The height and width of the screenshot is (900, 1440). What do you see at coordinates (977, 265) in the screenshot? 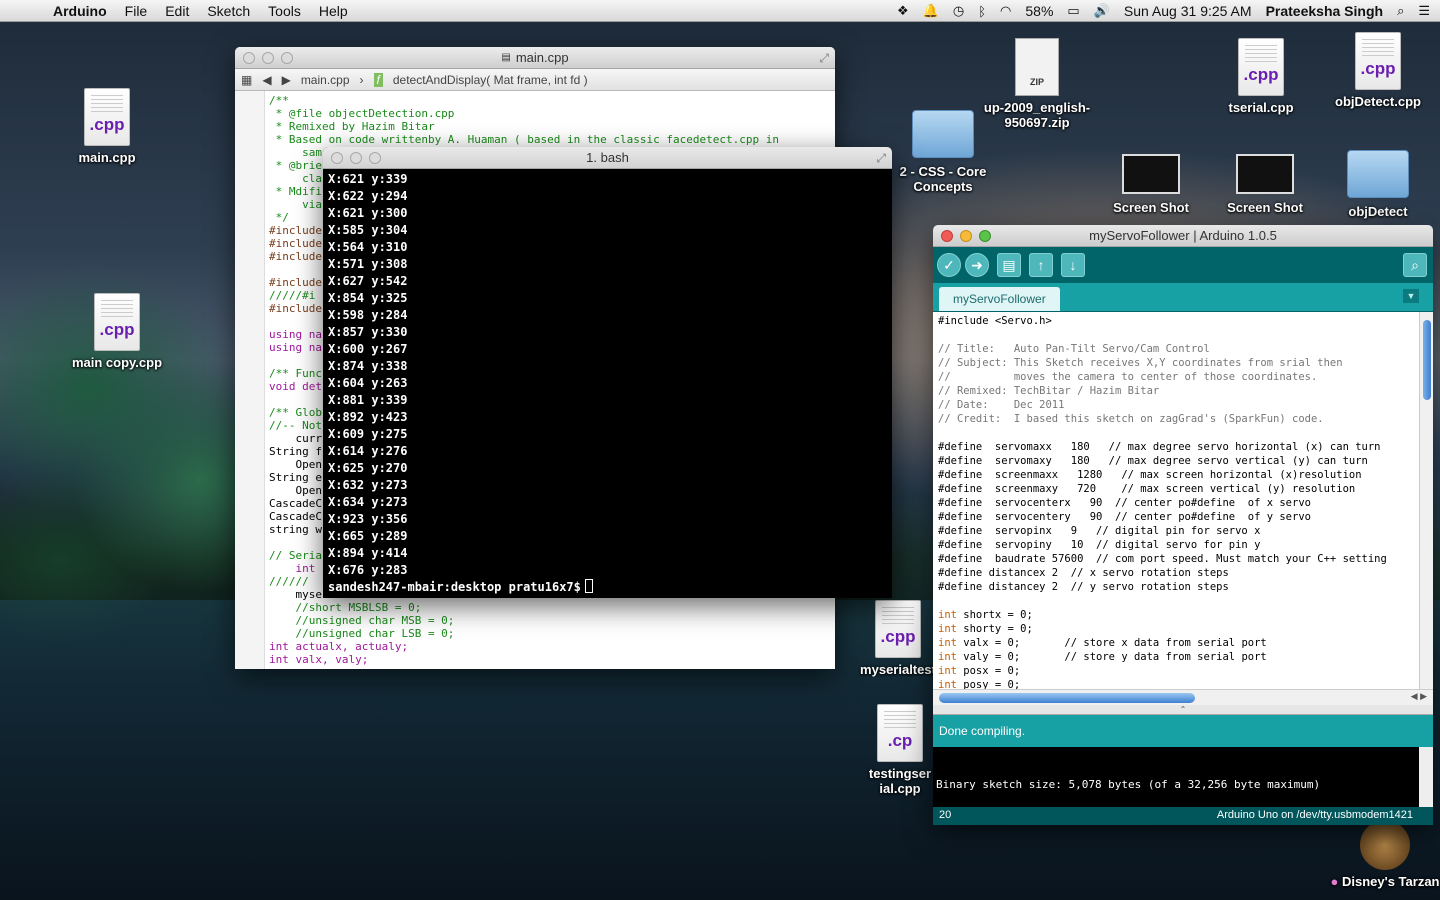
I see `upload-button: ➜` at bounding box center [977, 265].